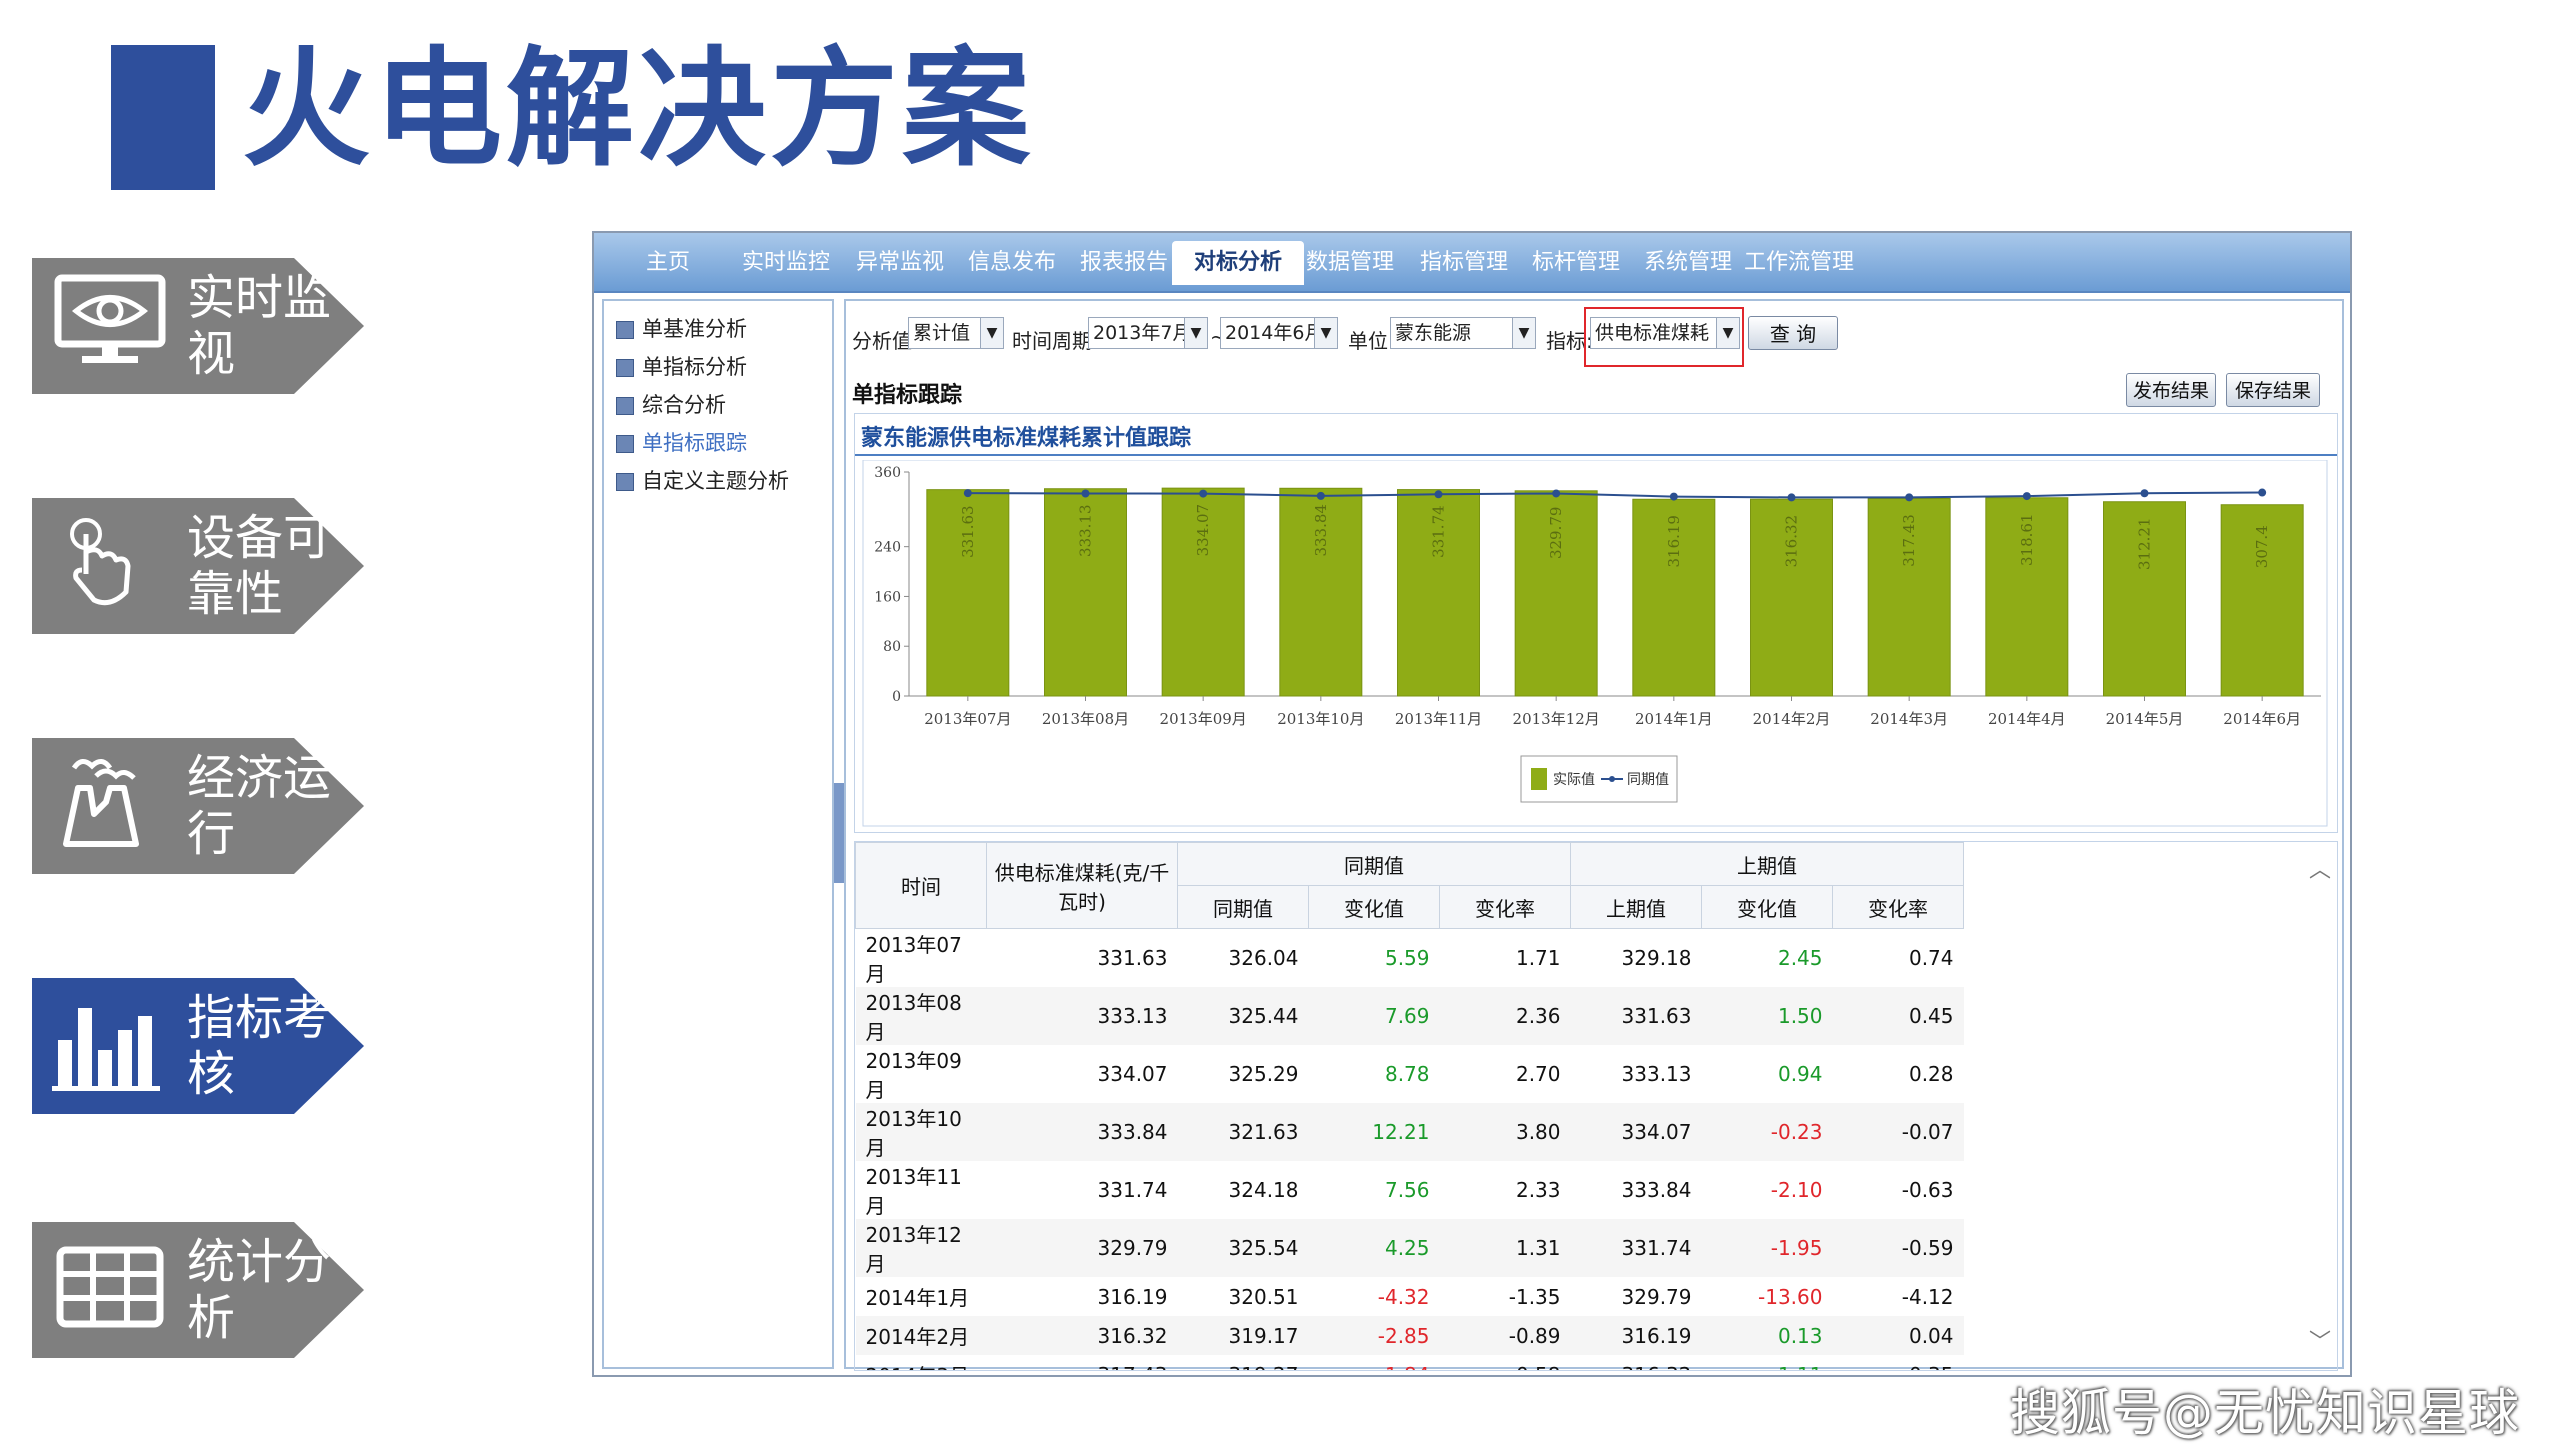  Describe the element at coordinates (913, 959) in the screenshot. I see `table-cell: 2013年07月` at that location.